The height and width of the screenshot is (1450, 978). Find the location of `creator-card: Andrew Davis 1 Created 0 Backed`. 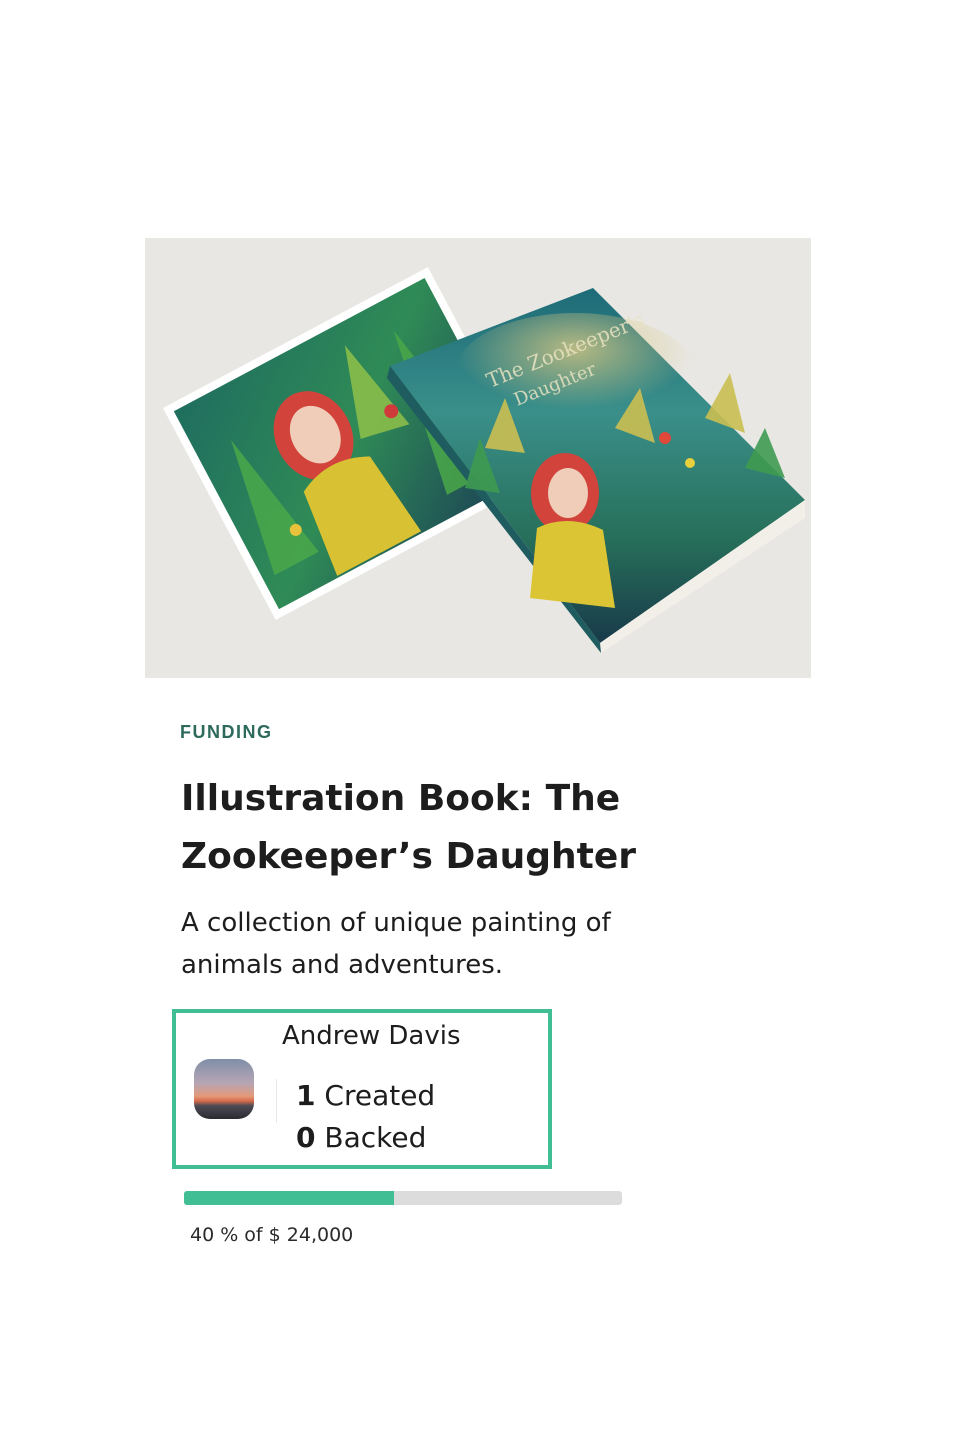

creator-card: Andrew Davis 1 Created 0 Backed is located at coordinates (362, 1089).